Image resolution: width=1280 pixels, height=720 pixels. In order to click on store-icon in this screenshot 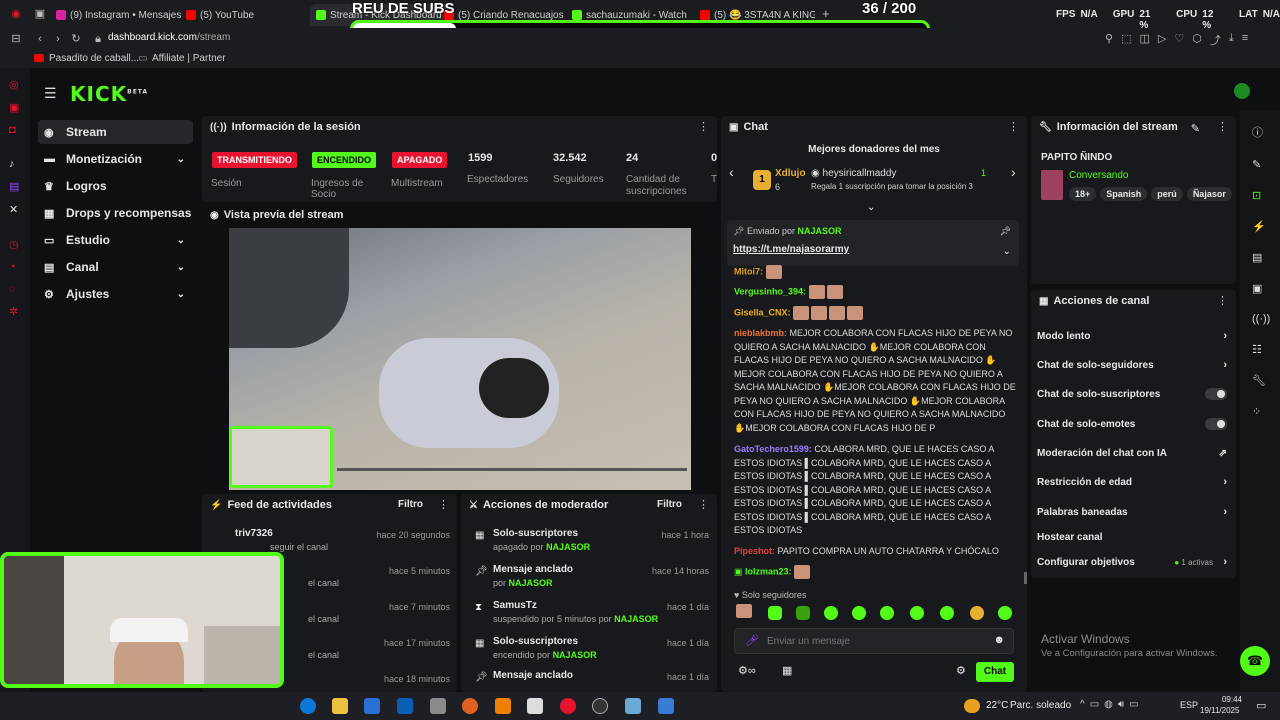, I will do `click(372, 706)`.